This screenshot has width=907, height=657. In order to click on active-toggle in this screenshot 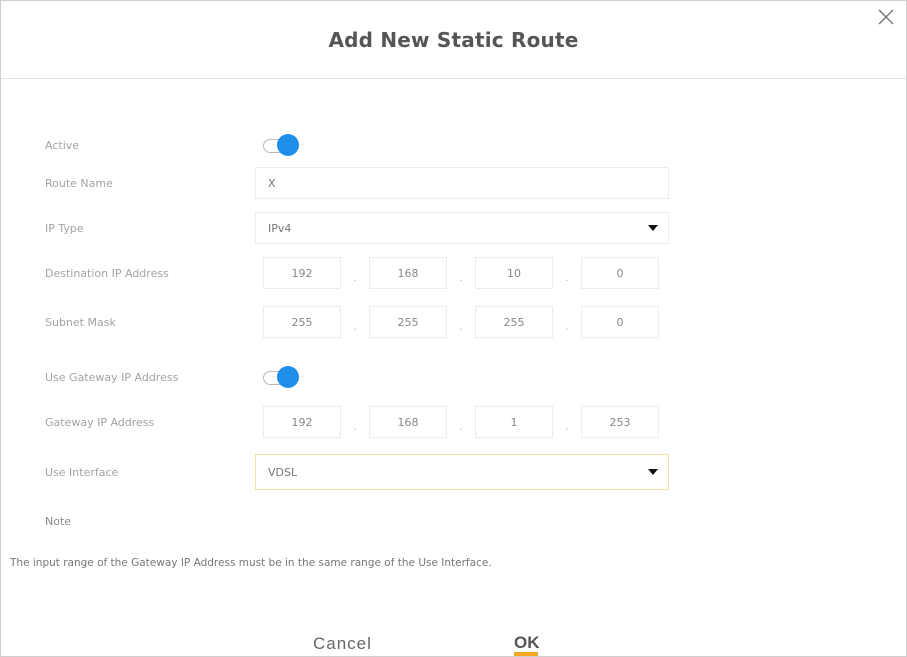, I will do `click(280, 145)`.